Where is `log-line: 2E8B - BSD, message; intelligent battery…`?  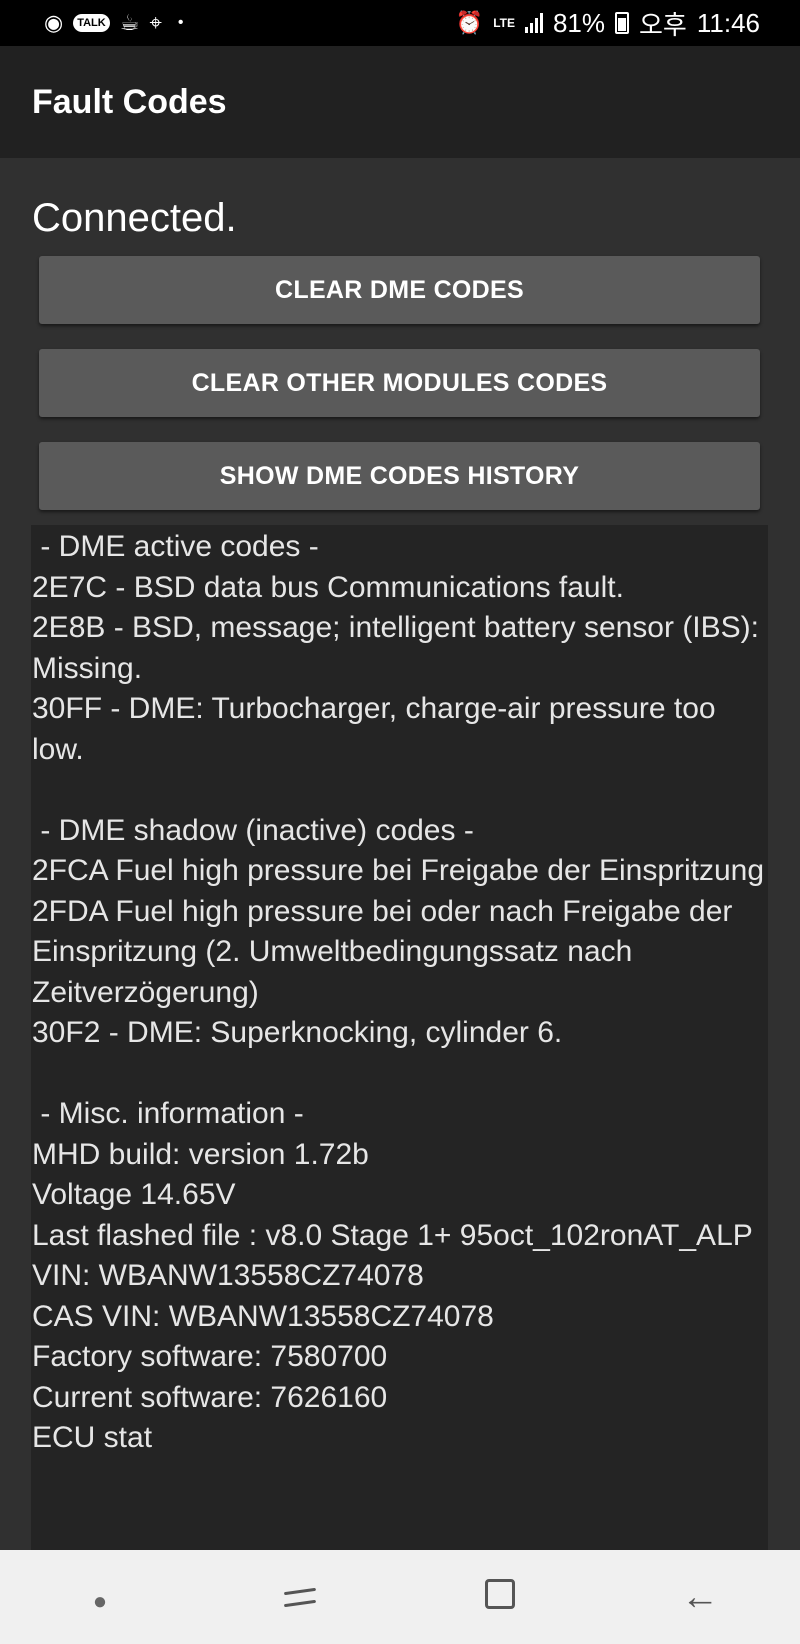 log-line: 2E8B - BSD, message; intelligent battery… is located at coordinates (400, 648).